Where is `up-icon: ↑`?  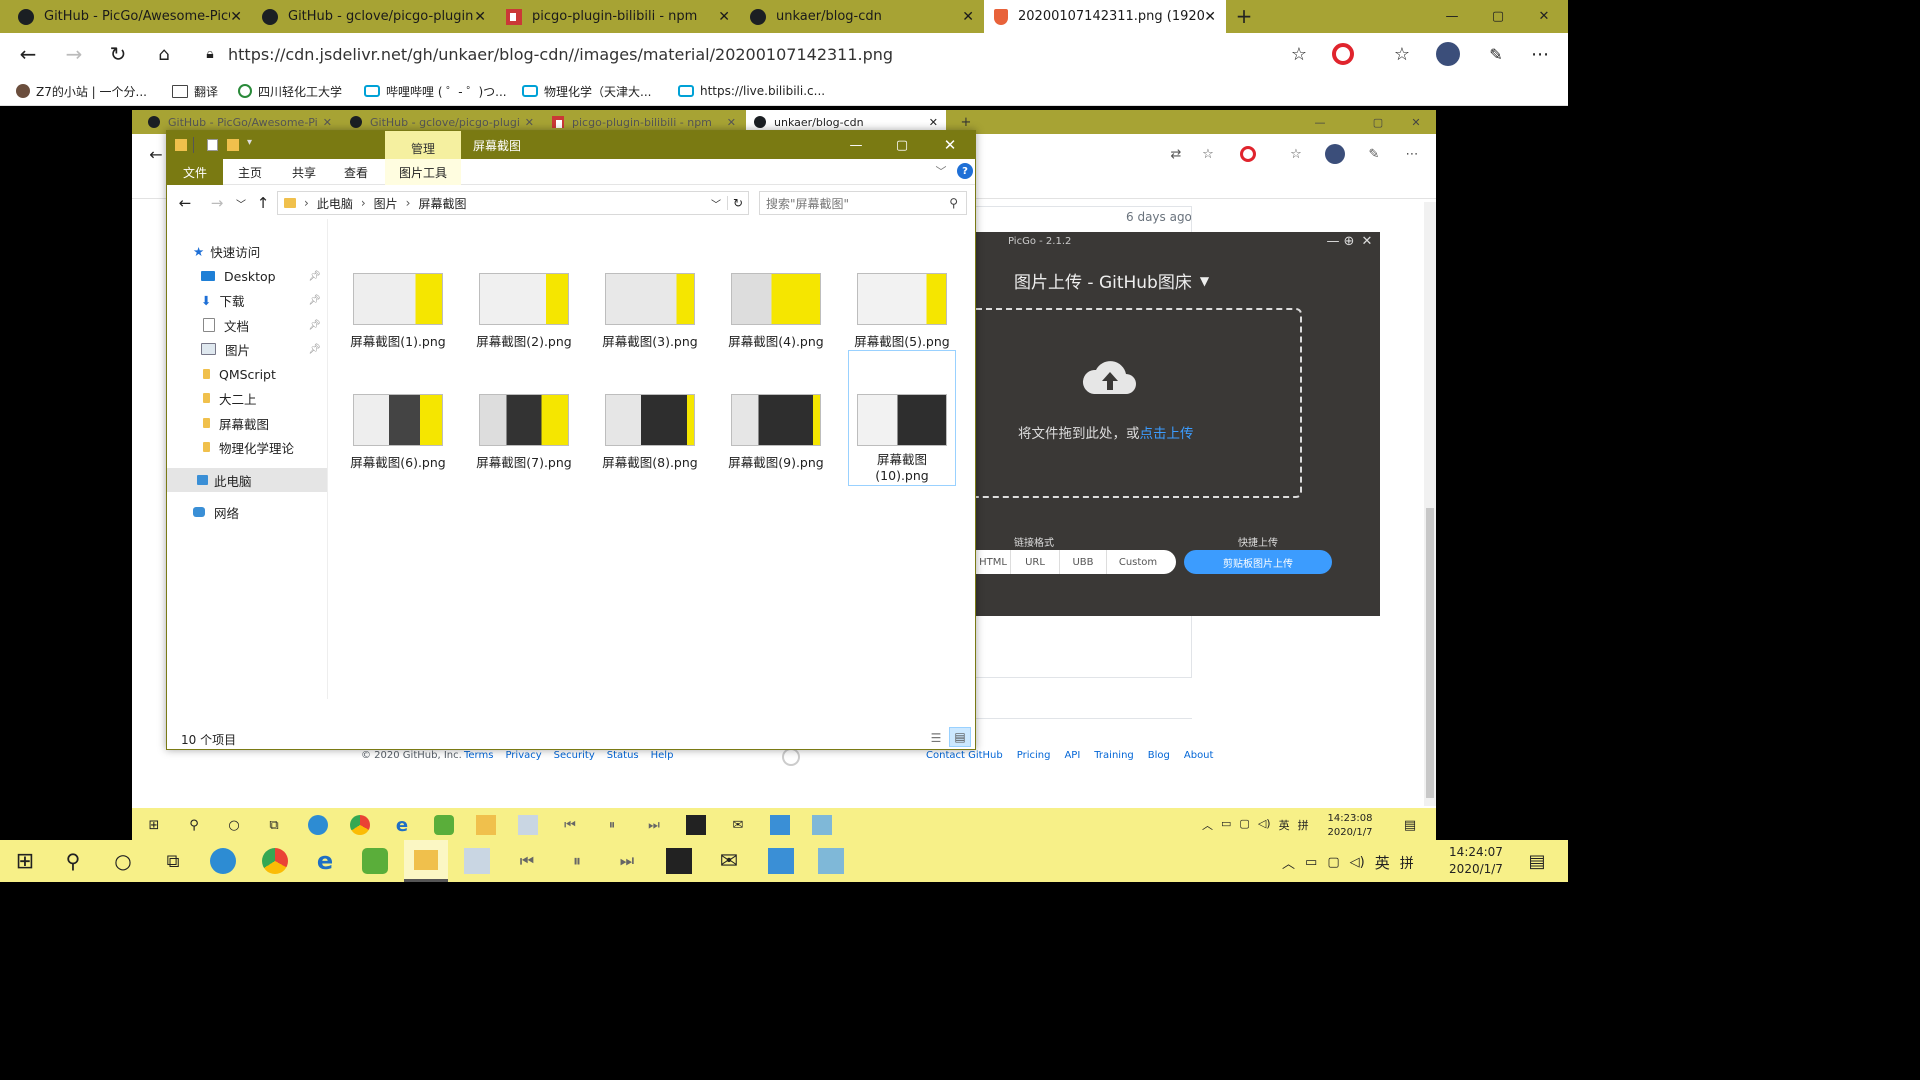 up-icon: ↑ is located at coordinates (263, 203).